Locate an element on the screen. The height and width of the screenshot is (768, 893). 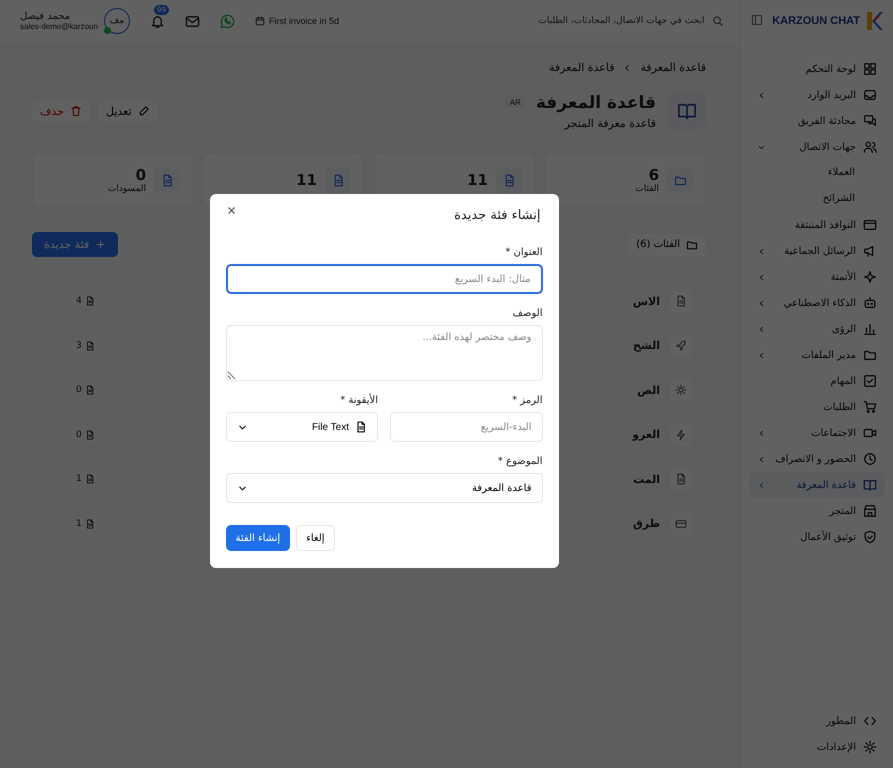
trash-icon is located at coordinates (76, 111).